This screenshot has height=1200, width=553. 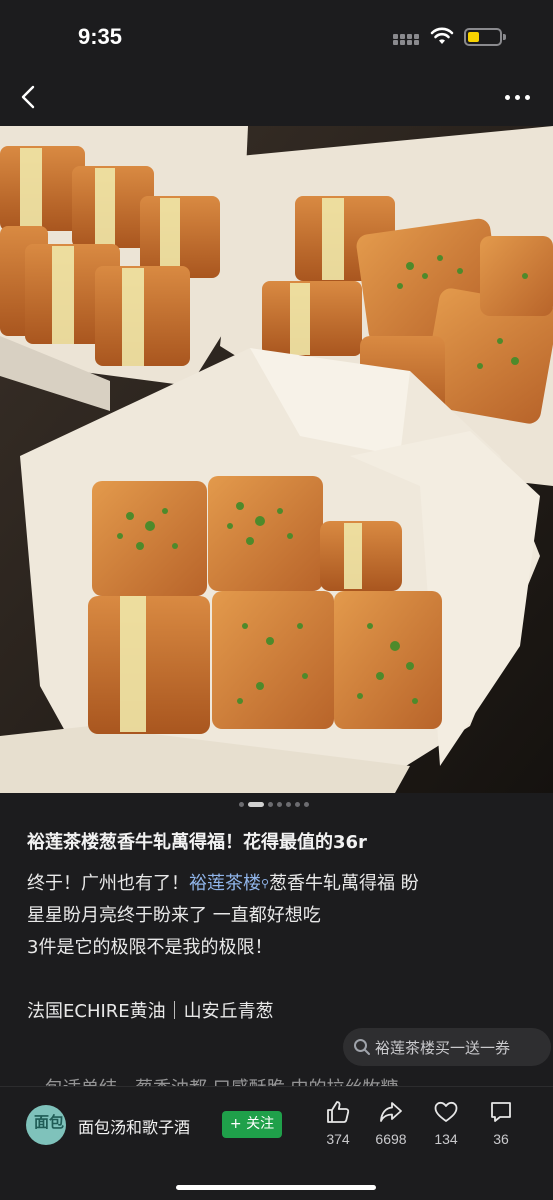 What do you see at coordinates (276, 805) in the screenshot?
I see `carousel-indicator` at bounding box center [276, 805].